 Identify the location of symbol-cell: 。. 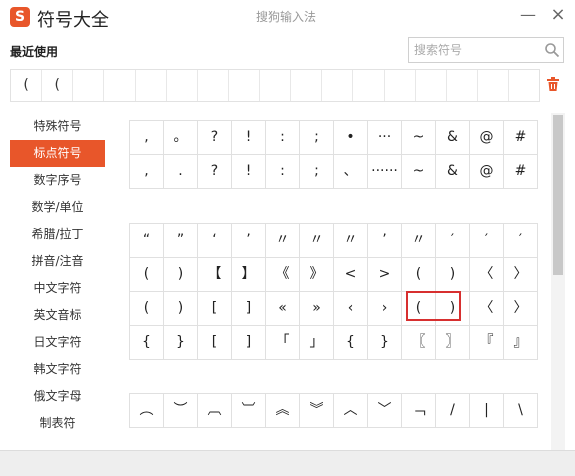
(181, 138).